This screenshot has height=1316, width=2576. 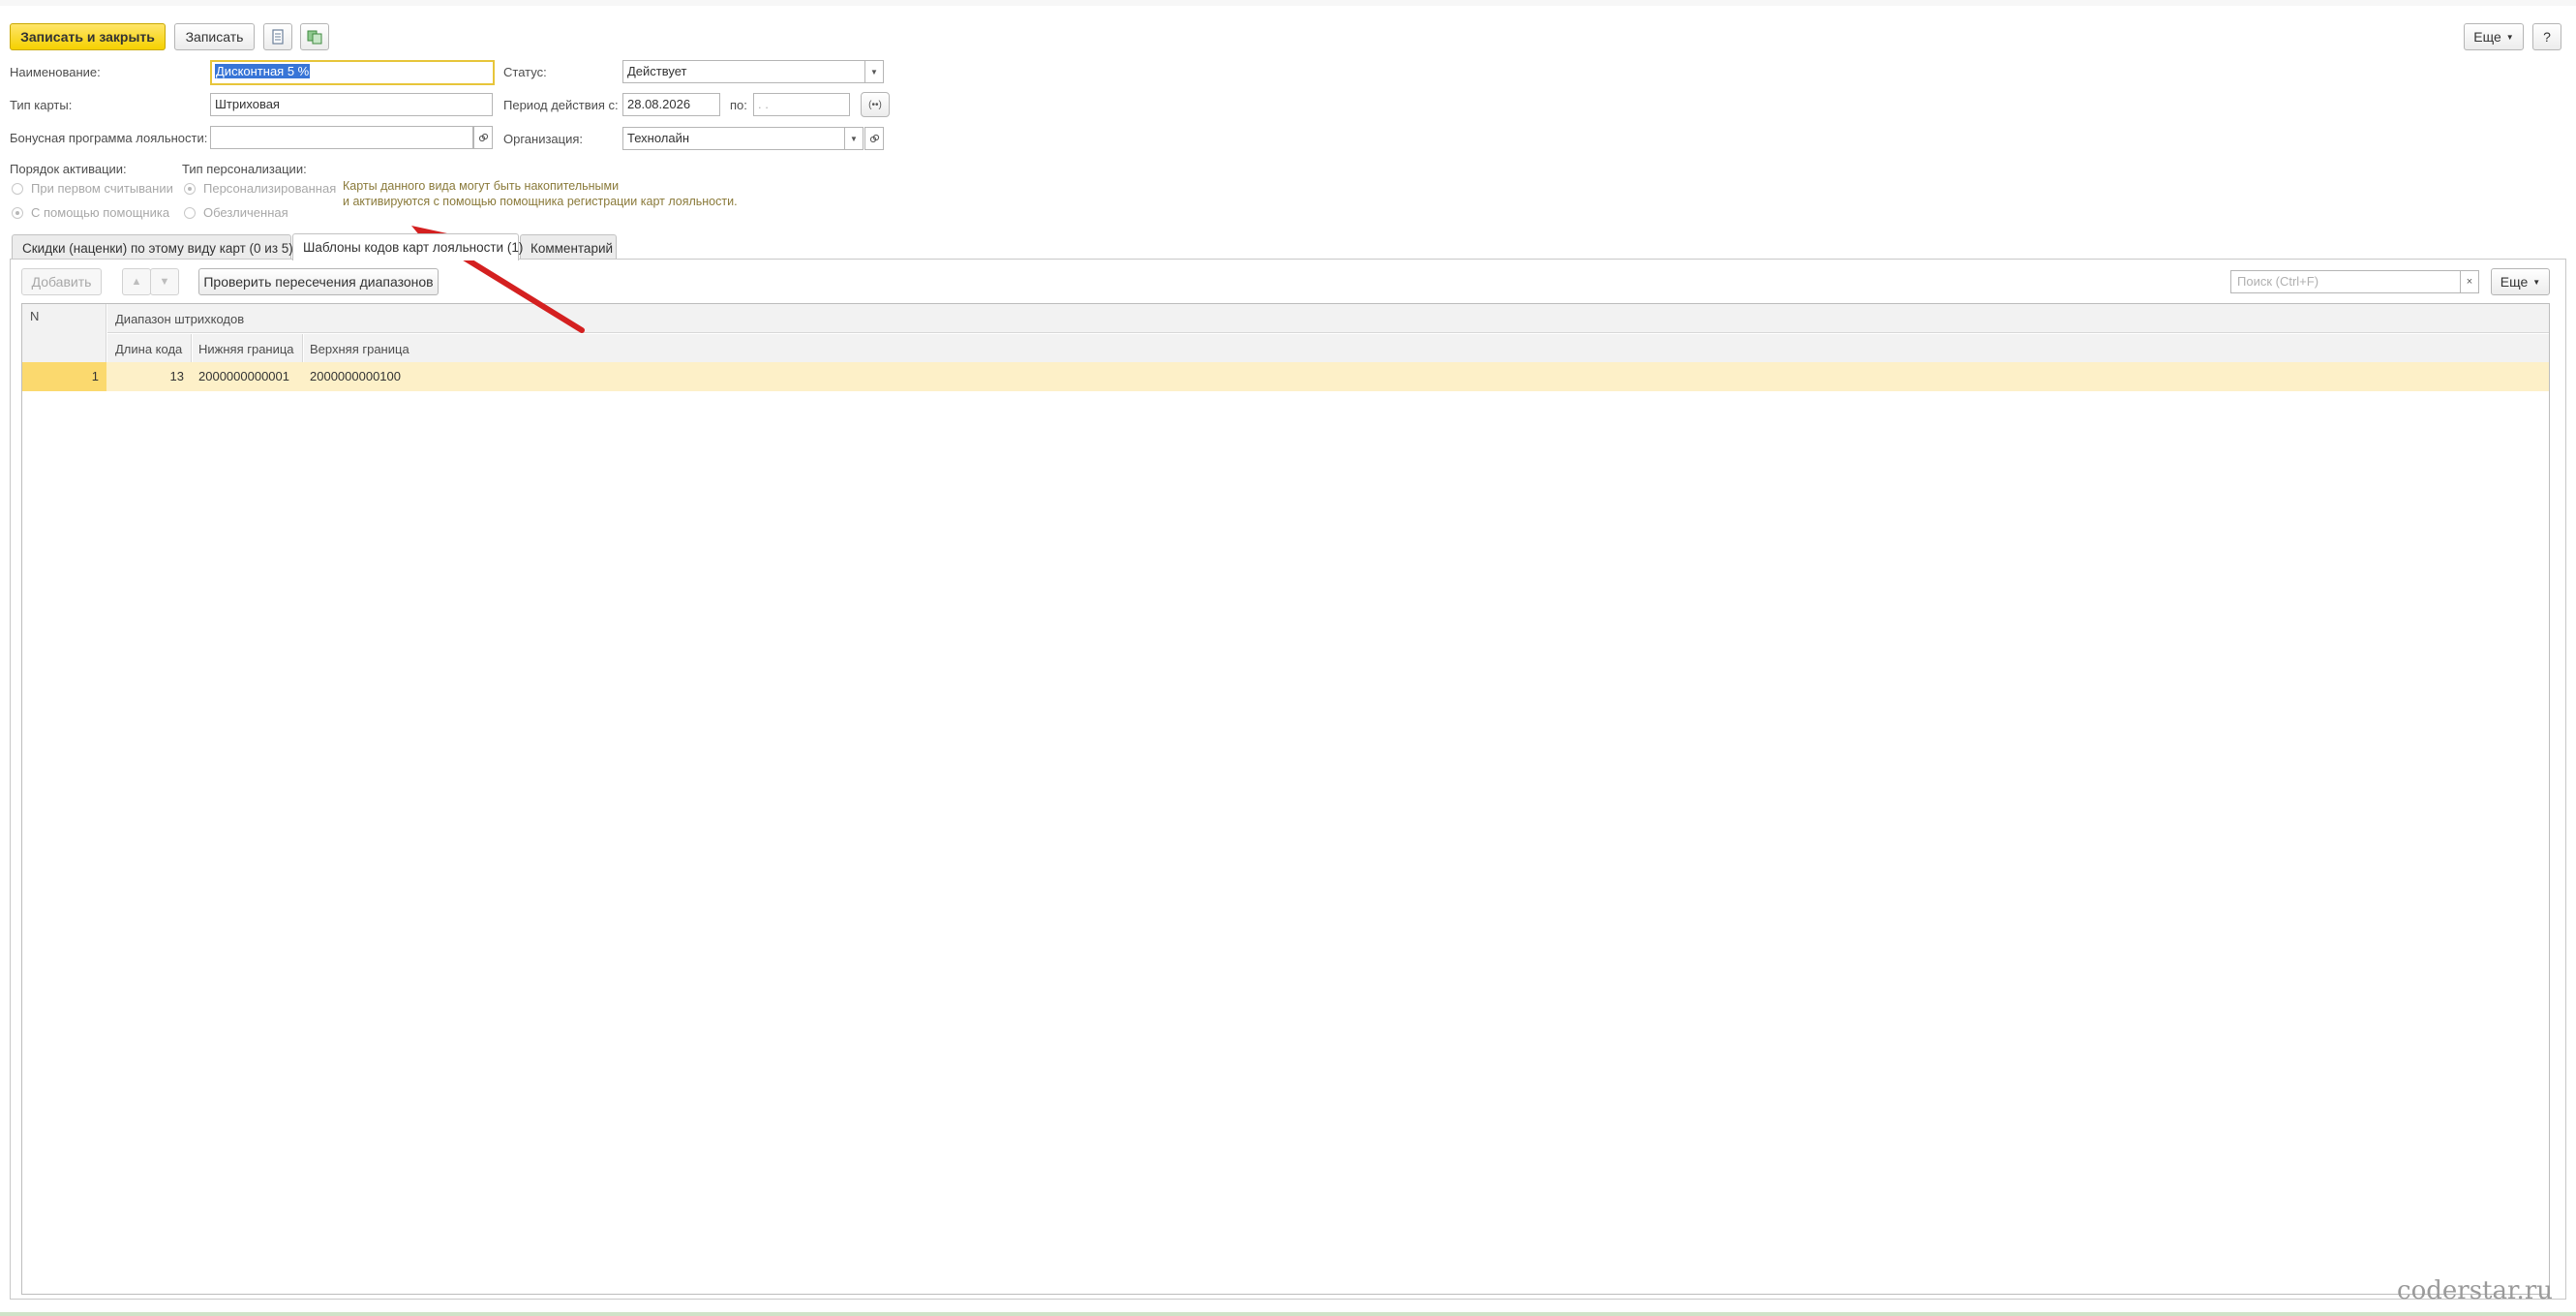 What do you see at coordinates (2475, 1291) in the screenshot?
I see `watermark: coderstar.ru` at bounding box center [2475, 1291].